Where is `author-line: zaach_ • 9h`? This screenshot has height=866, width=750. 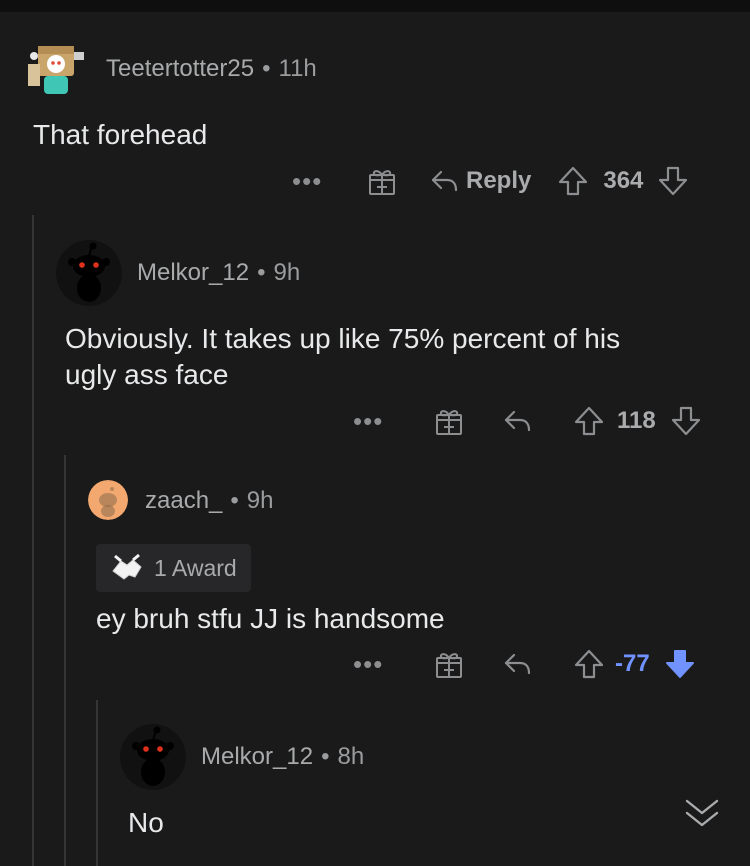 author-line: zaach_ • 9h is located at coordinates (209, 501).